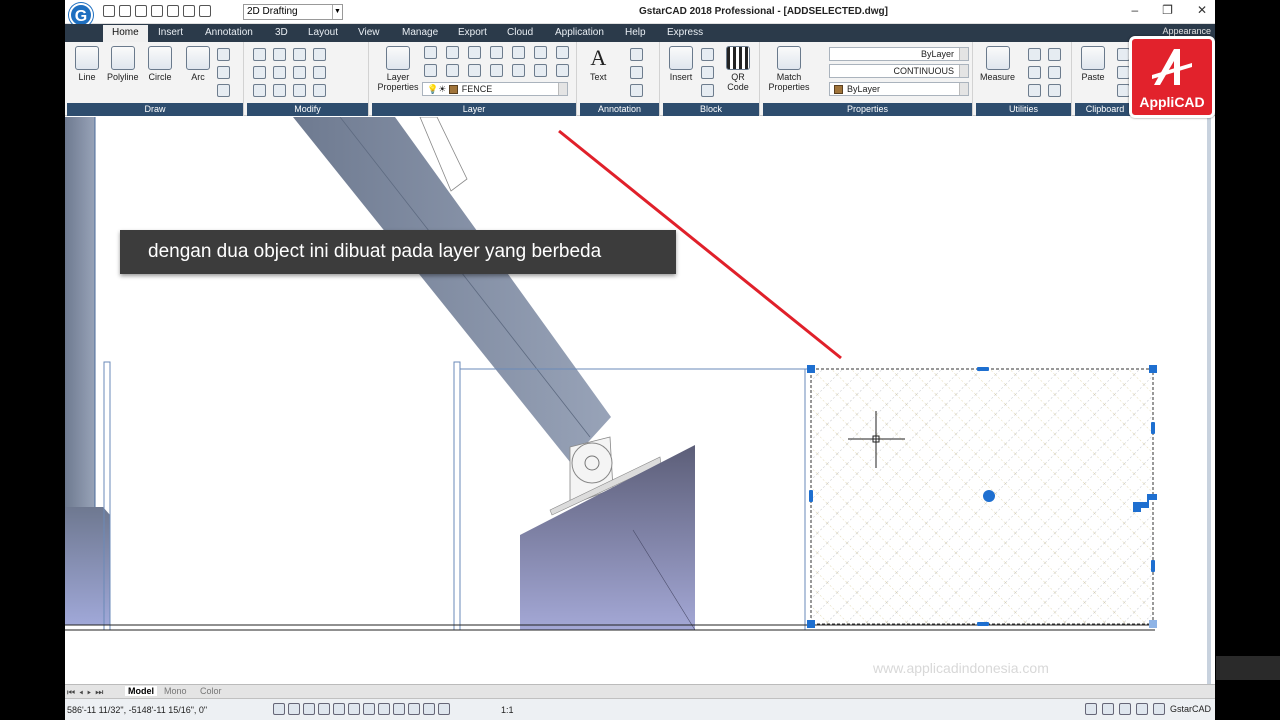 The height and width of the screenshot is (720, 1280). Describe the element at coordinates (1158, 709) in the screenshot. I see `fullscreen-icon` at that location.